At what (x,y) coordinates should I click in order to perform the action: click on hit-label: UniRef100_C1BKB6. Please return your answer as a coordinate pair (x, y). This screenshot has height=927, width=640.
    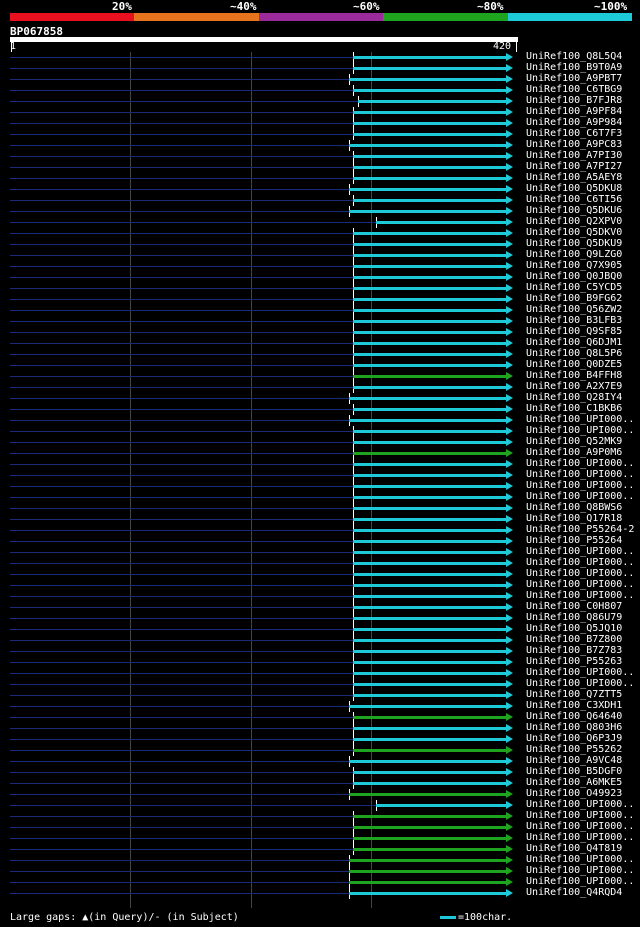
    Looking at the image, I should click on (574, 408).